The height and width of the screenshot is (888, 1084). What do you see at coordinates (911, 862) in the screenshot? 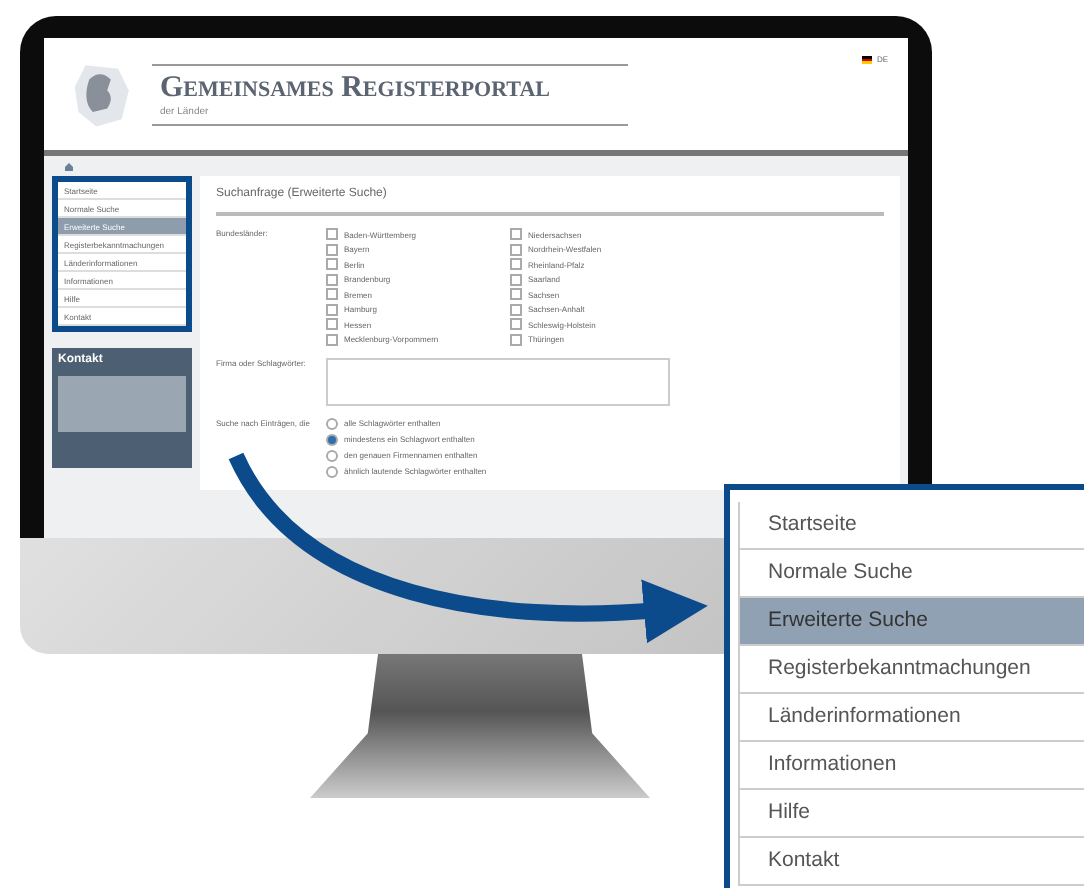
I see `menu-item: Kontakt` at bounding box center [911, 862].